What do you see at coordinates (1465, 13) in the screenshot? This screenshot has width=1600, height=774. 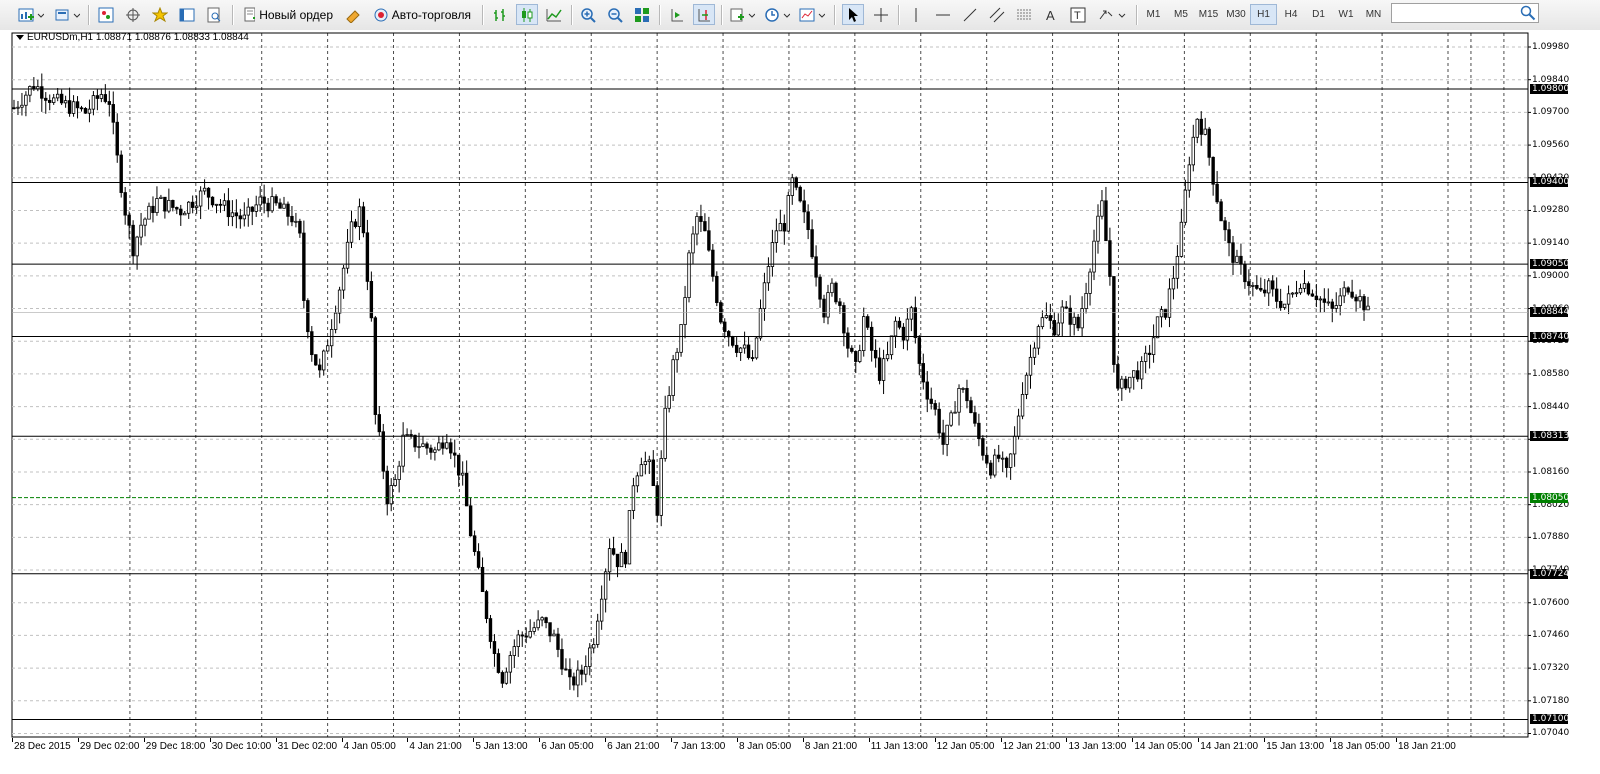 I see `search-input` at bounding box center [1465, 13].